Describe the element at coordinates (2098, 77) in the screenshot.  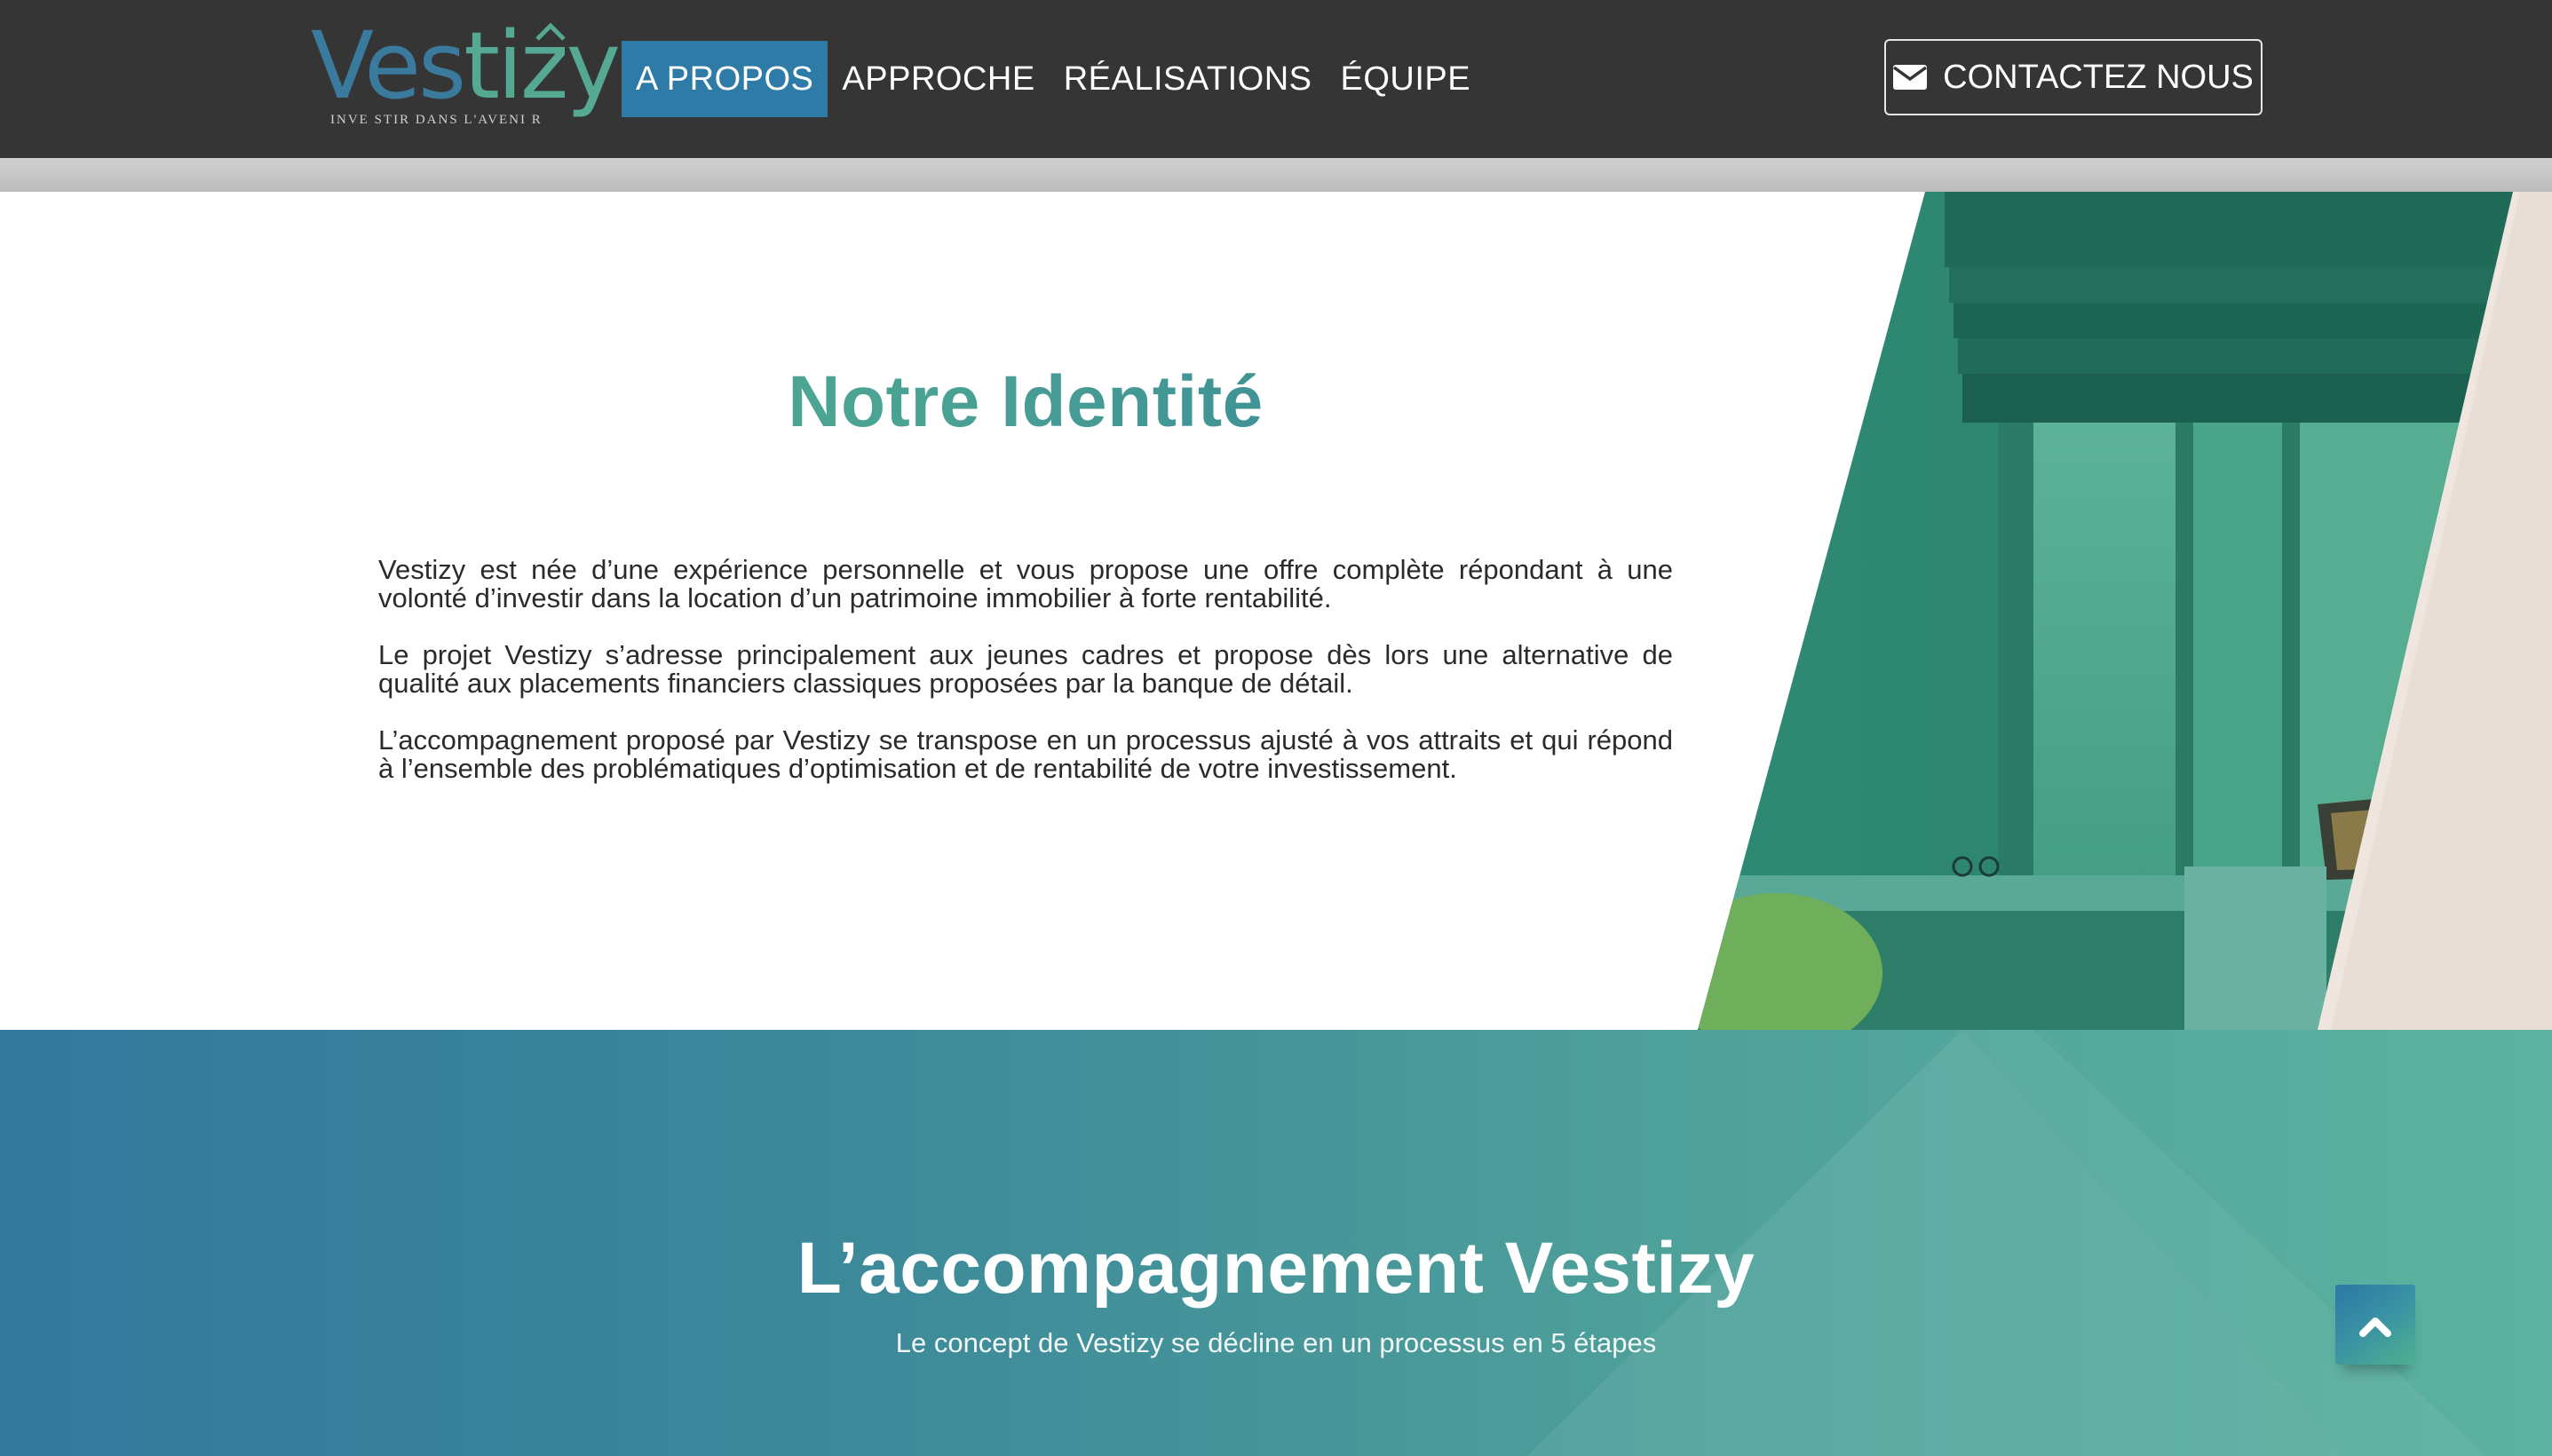
I see `contact-button-label: CONTACTEZ NOUS` at that location.